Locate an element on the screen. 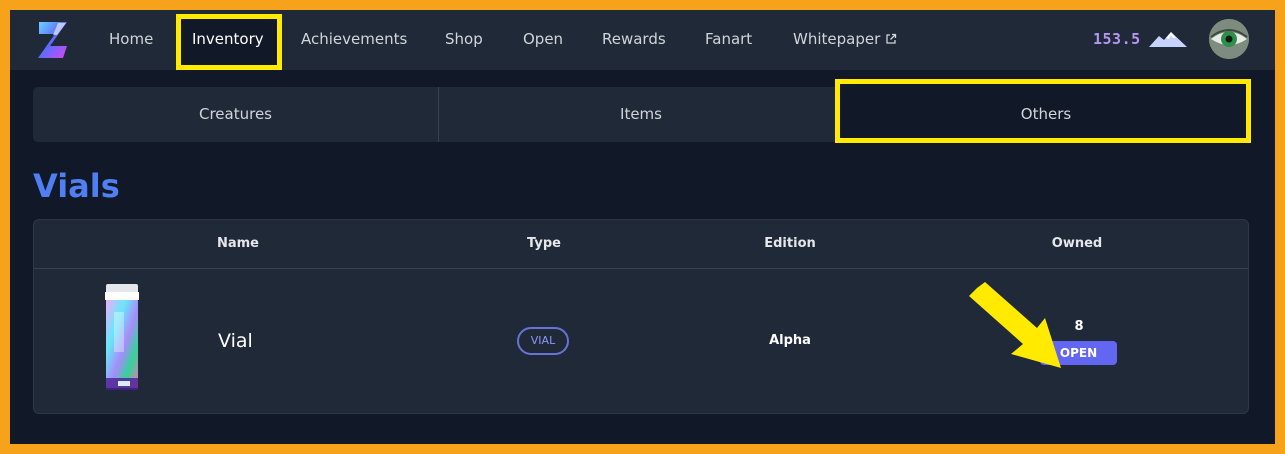  section-title: Vials is located at coordinates (76, 186).